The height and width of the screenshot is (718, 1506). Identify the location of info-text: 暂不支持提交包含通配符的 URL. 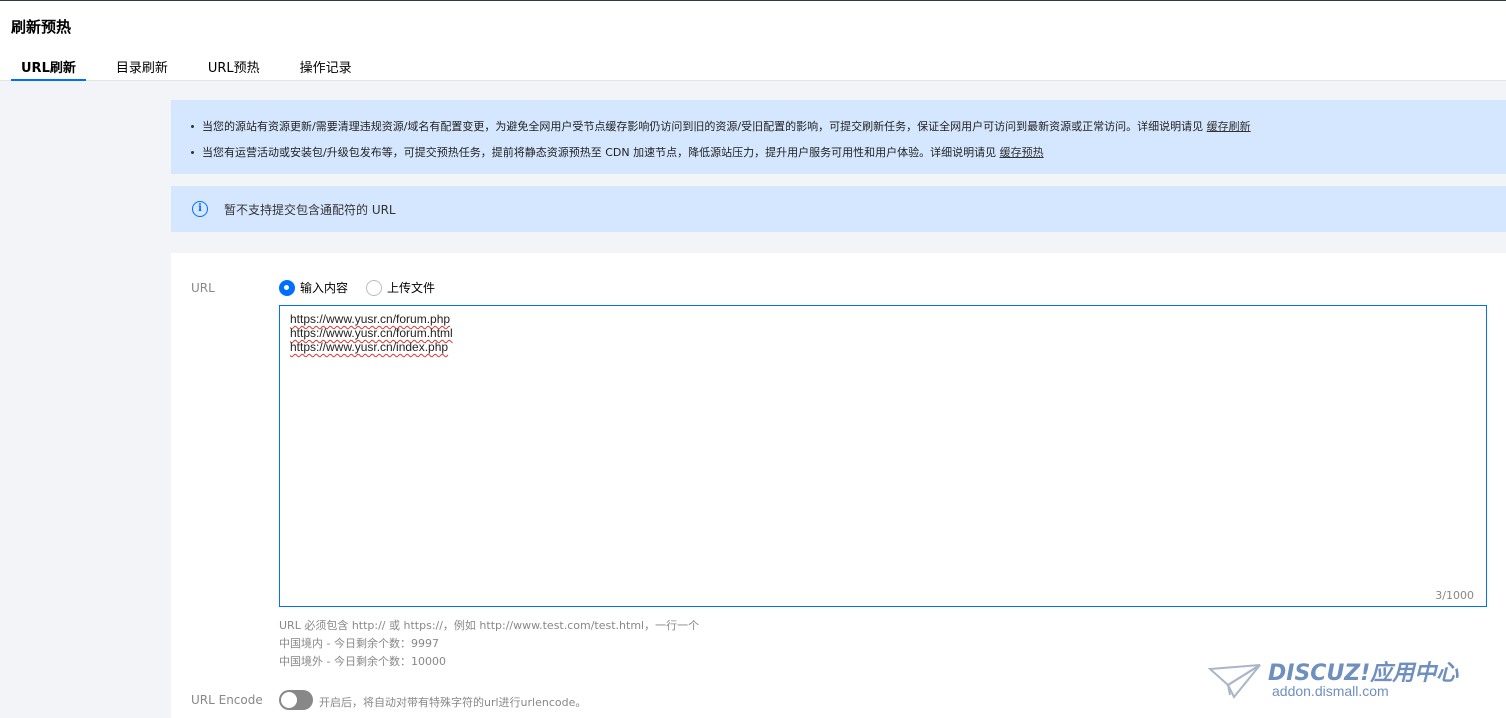
(310, 210).